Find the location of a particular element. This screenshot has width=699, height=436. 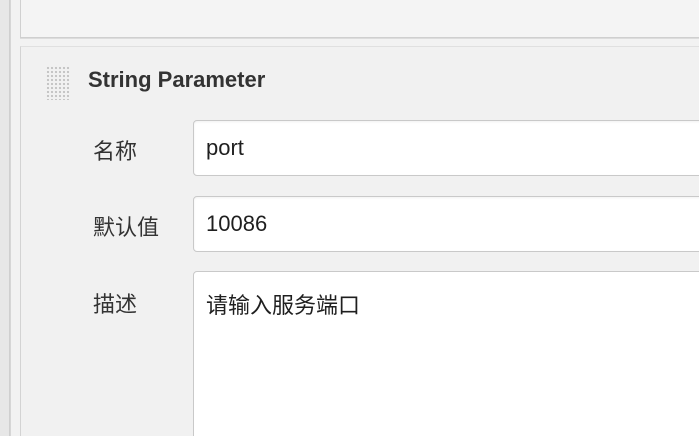

default-value-input: 10086 is located at coordinates (446, 224).